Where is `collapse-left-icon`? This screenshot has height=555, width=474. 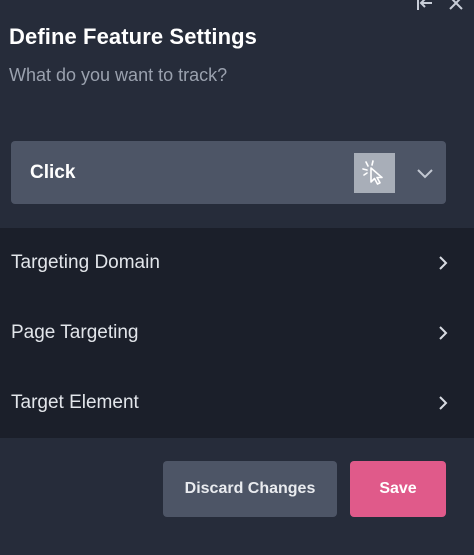 collapse-left-icon is located at coordinates (425, 6).